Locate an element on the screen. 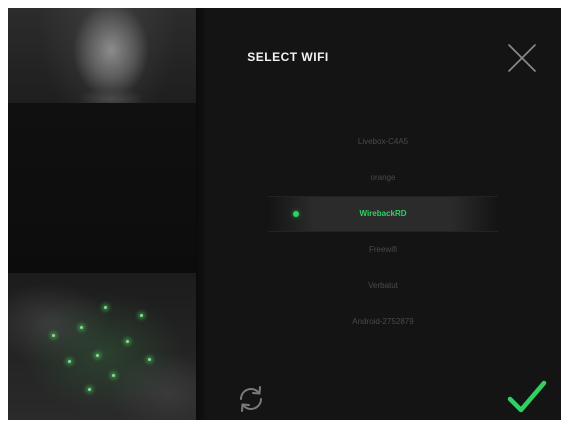 Image resolution: width=569 pixels, height=428 pixels. refresh-button is located at coordinates (251, 399).